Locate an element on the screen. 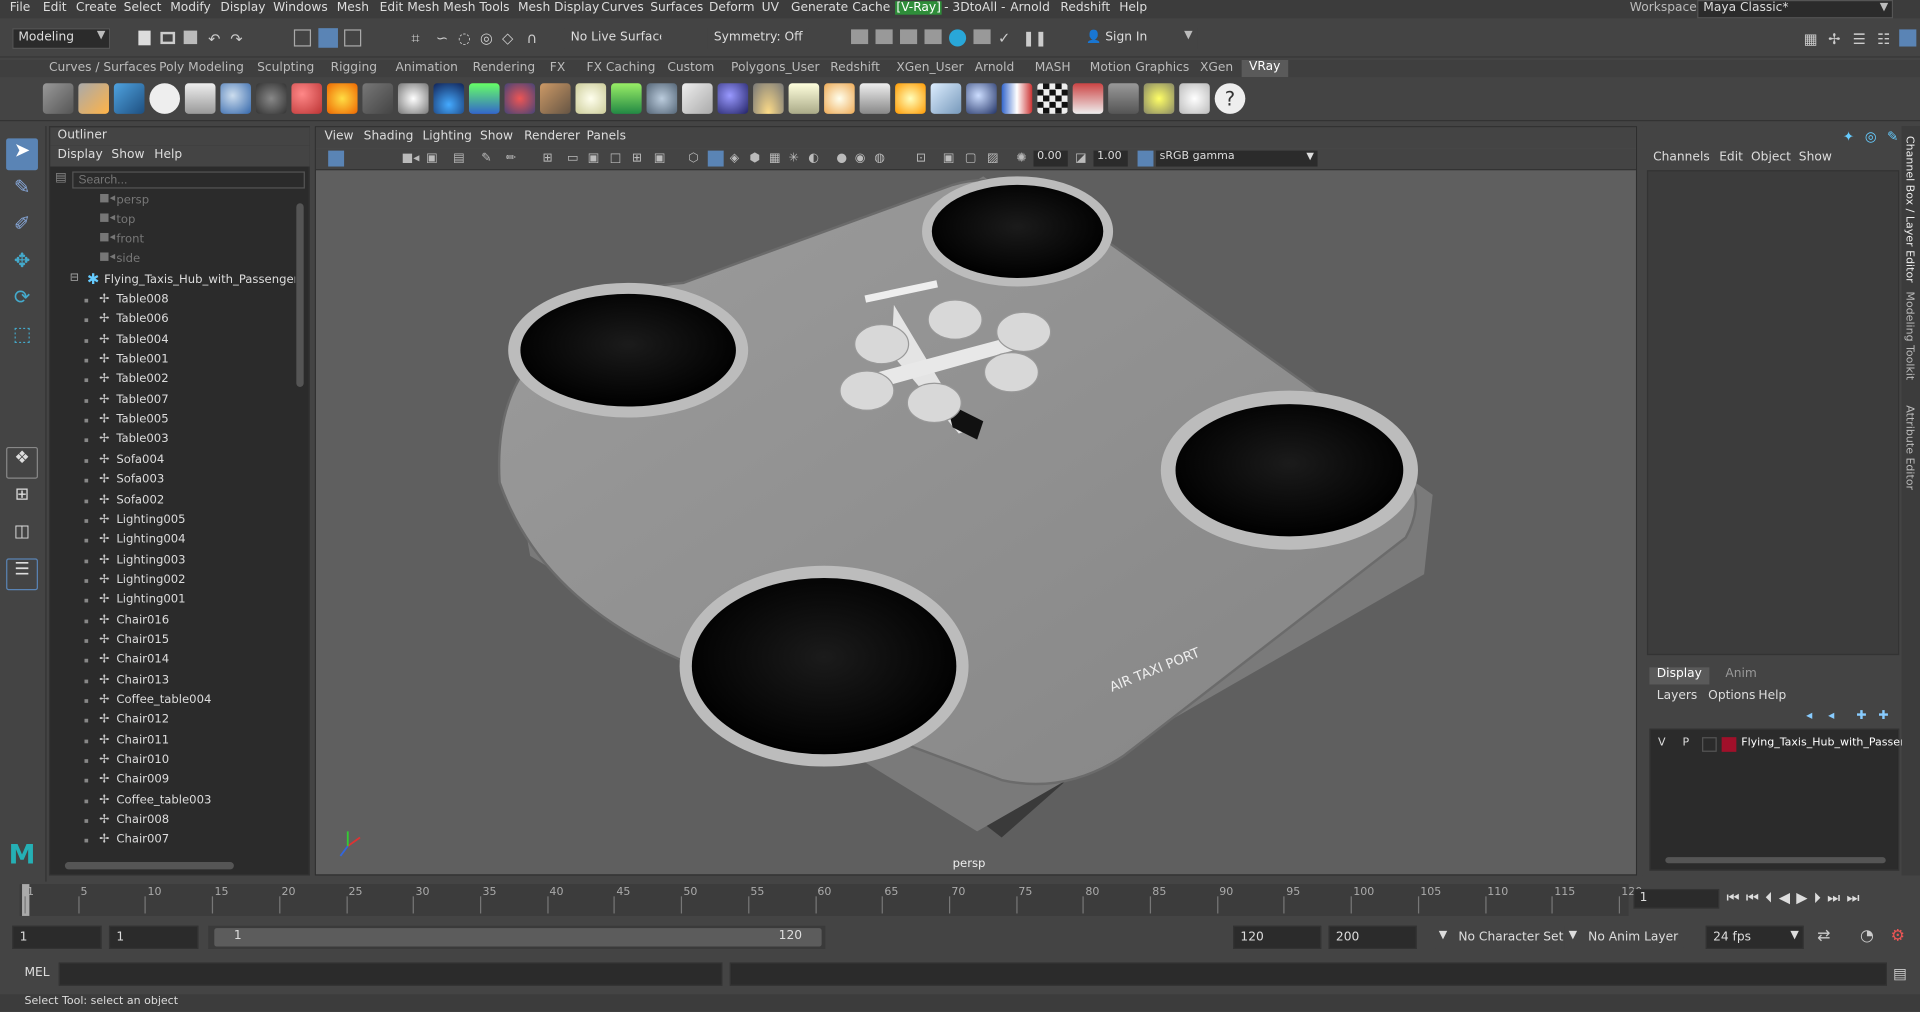 The image size is (1920, 1012). vray-blend-material-icon is located at coordinates (307, 98).